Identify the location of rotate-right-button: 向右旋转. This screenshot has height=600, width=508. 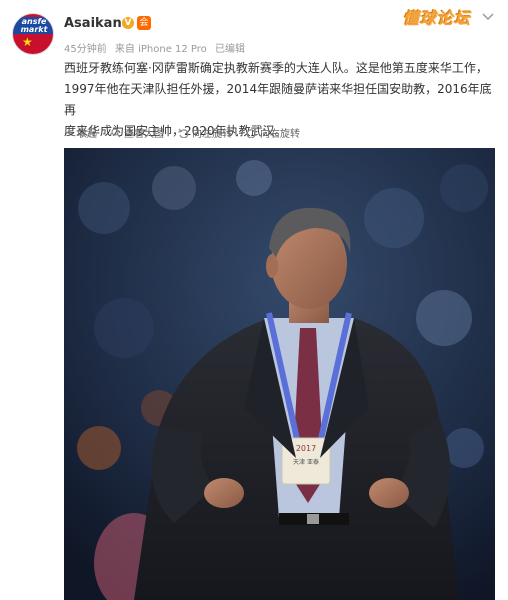
(273, 132).